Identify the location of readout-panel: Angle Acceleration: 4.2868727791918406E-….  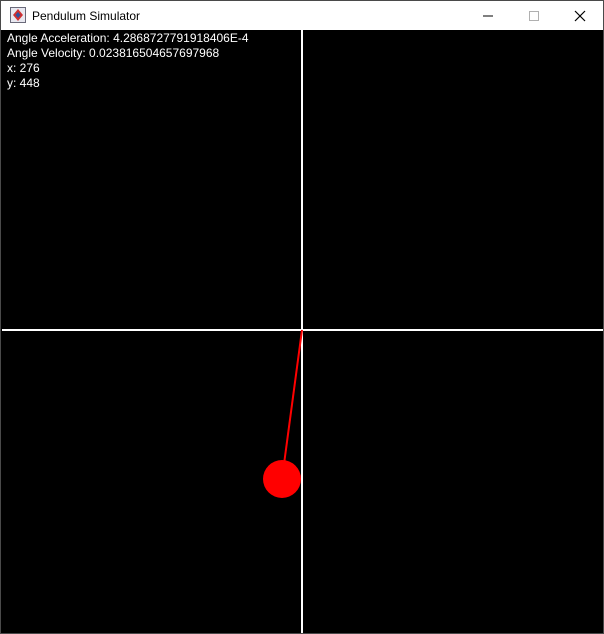
(128, 61).